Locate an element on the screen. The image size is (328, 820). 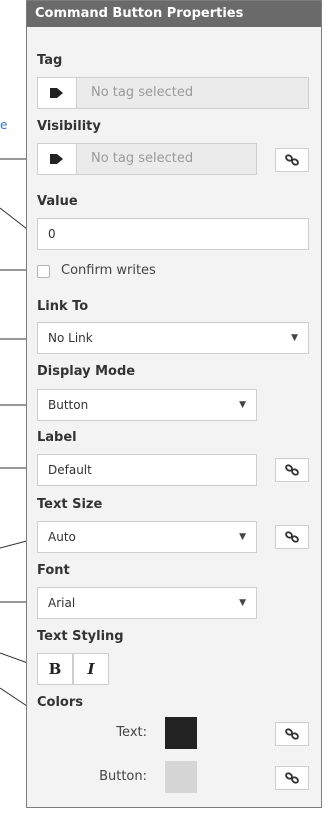
button-color-link-button is located at coordinates (292, 778).